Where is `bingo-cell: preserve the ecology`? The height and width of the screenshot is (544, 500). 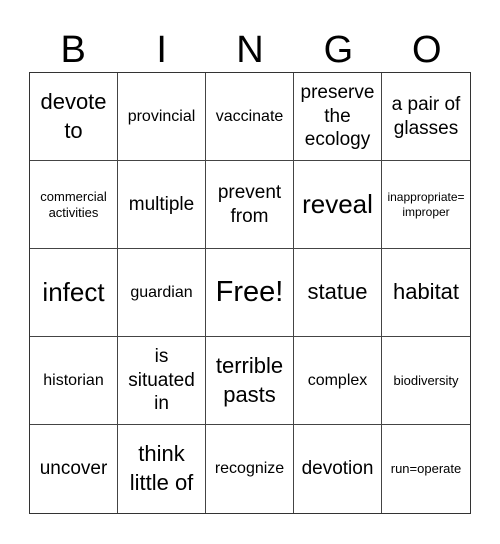 bingo-cell: preserve the ecology is located at coordinates (338, 117).